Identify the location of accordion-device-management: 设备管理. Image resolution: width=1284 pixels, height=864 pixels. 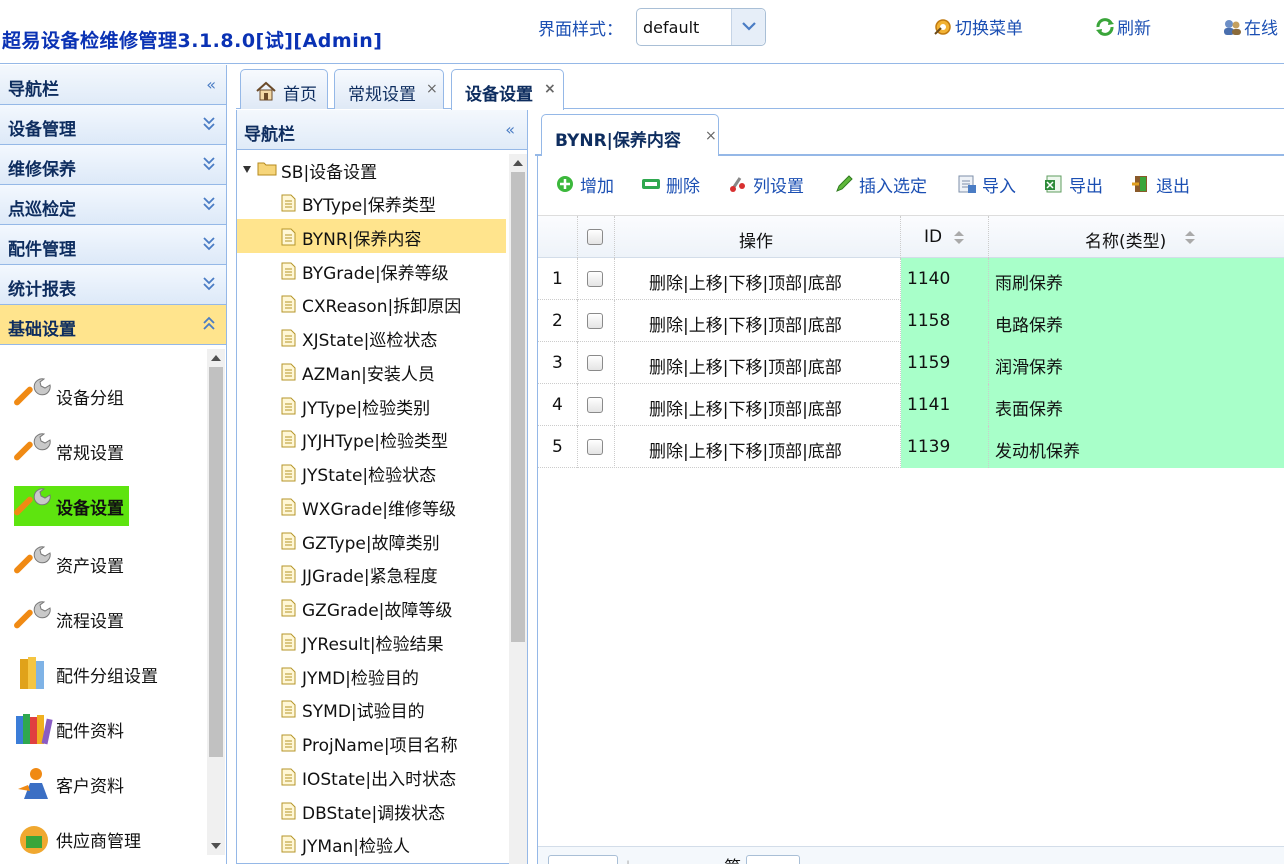
(113, 125).